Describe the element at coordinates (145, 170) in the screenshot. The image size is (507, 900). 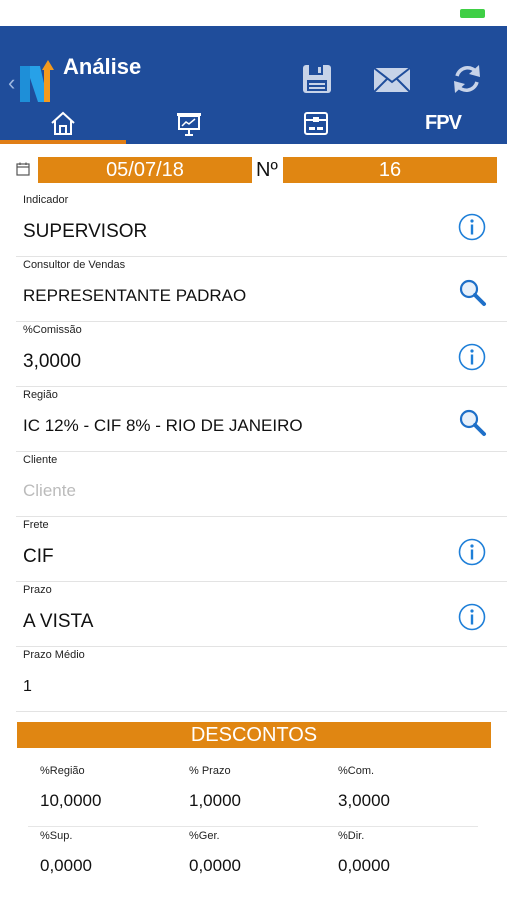
I see `date-field: 05/07/18` at that location.